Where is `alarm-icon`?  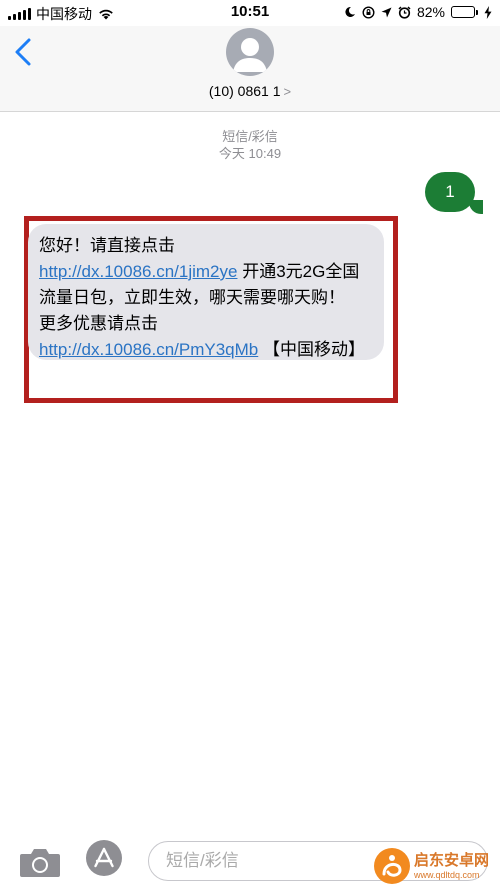 alarm-icon is located at coordinates (404, 12).